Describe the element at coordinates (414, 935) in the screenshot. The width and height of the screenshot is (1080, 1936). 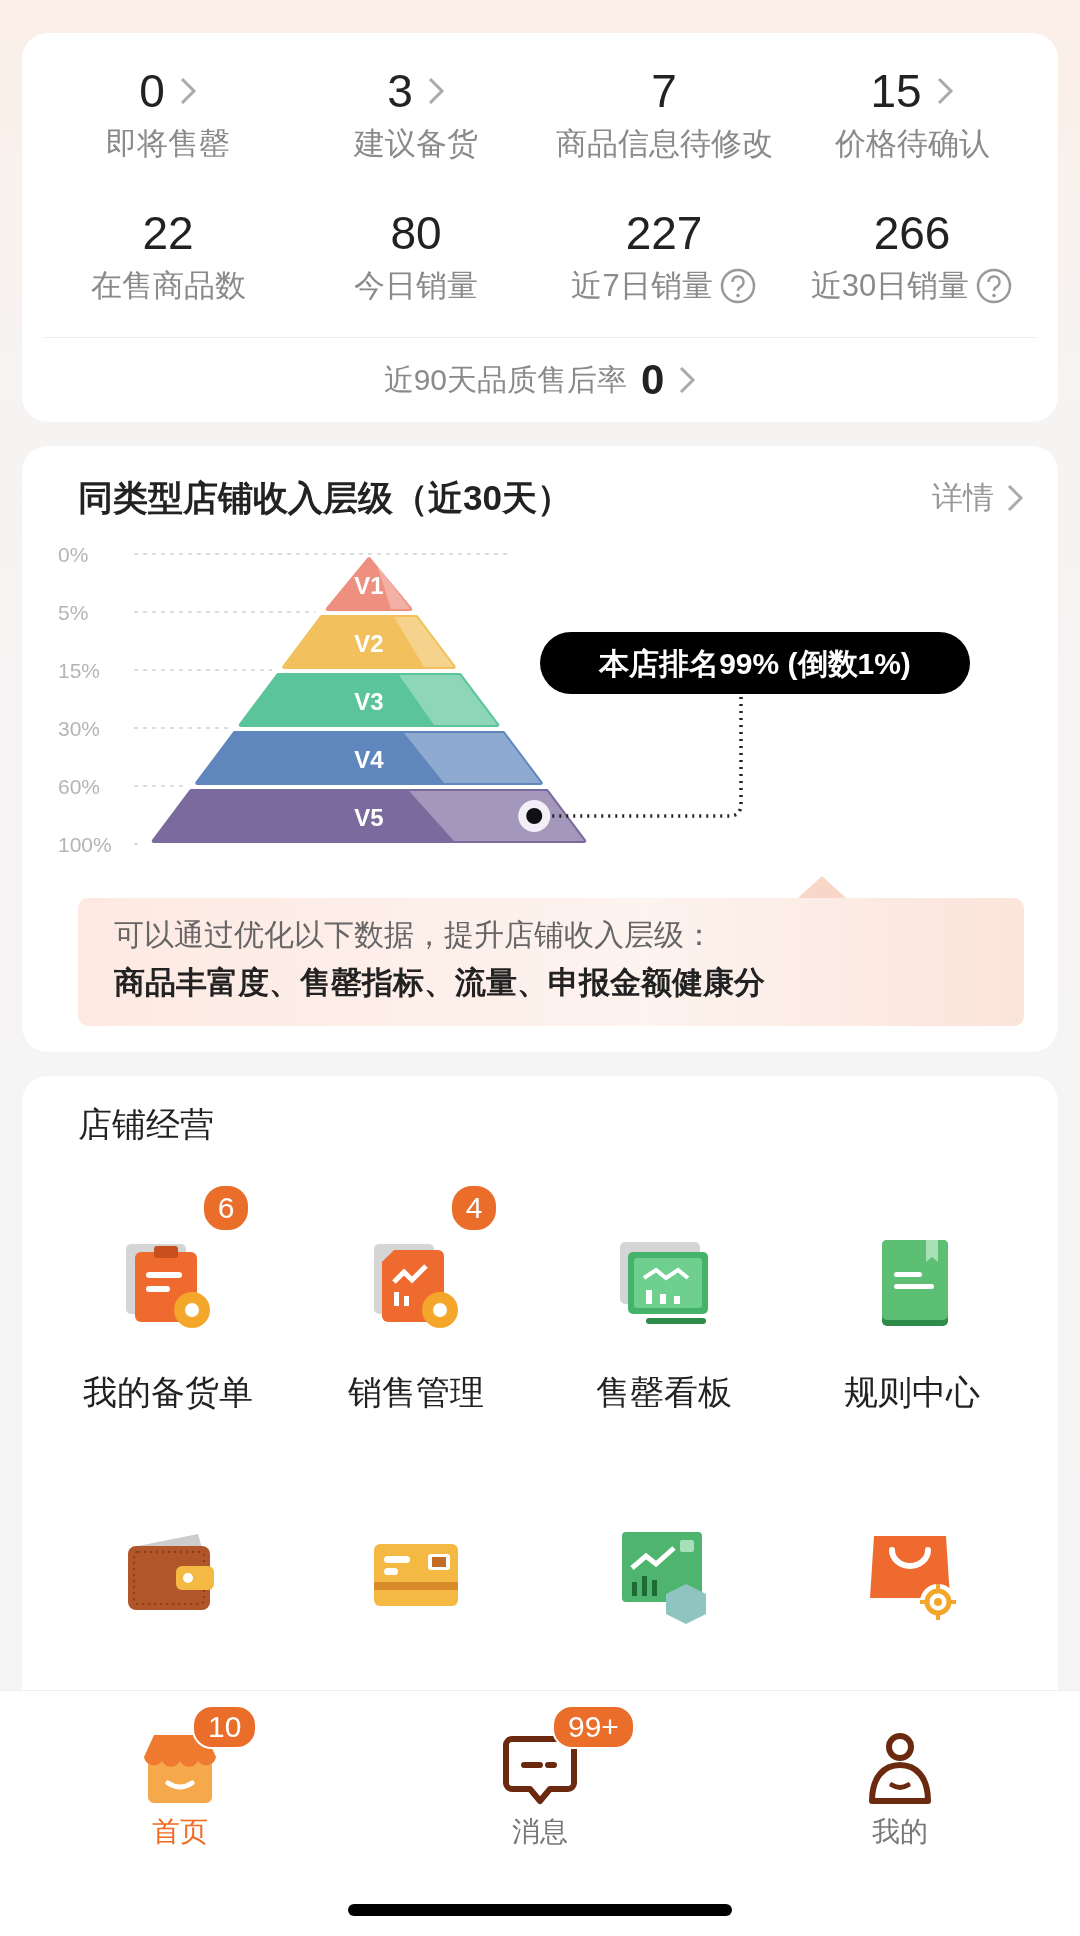
I see `tip-text: 可以通过优化以下数据，提升店铺收入层级：` at that location.